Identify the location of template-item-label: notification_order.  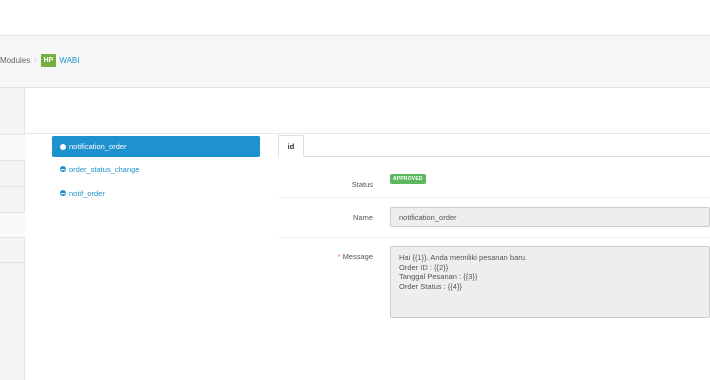
(98, 146).